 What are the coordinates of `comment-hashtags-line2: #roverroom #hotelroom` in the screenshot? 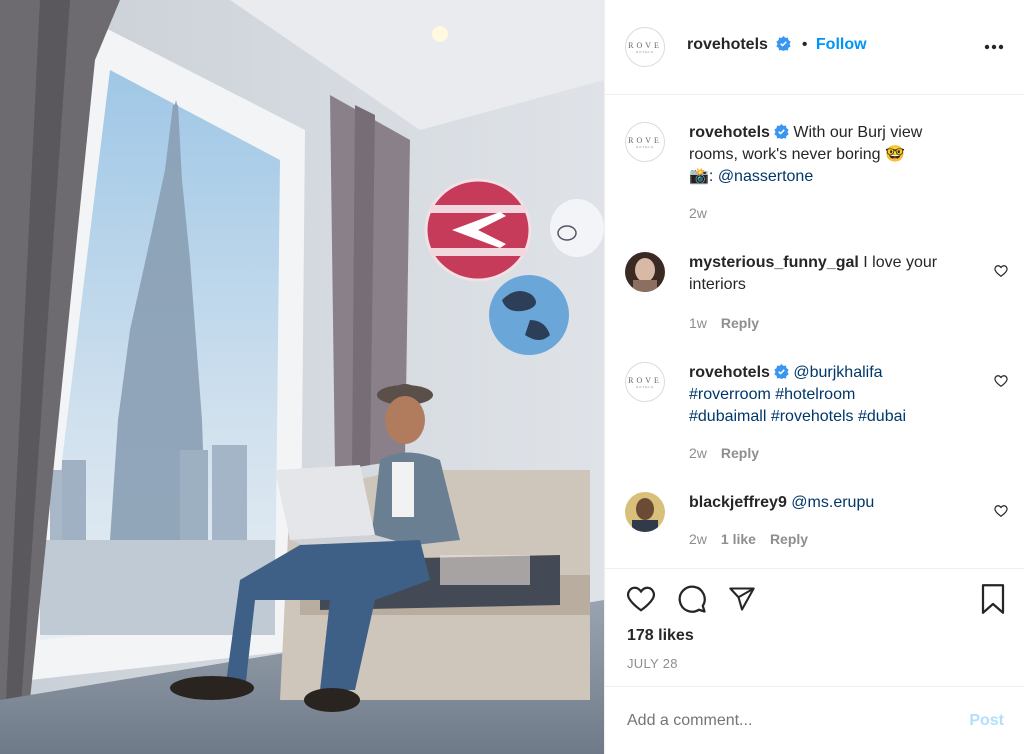 It's located at (839, 395).